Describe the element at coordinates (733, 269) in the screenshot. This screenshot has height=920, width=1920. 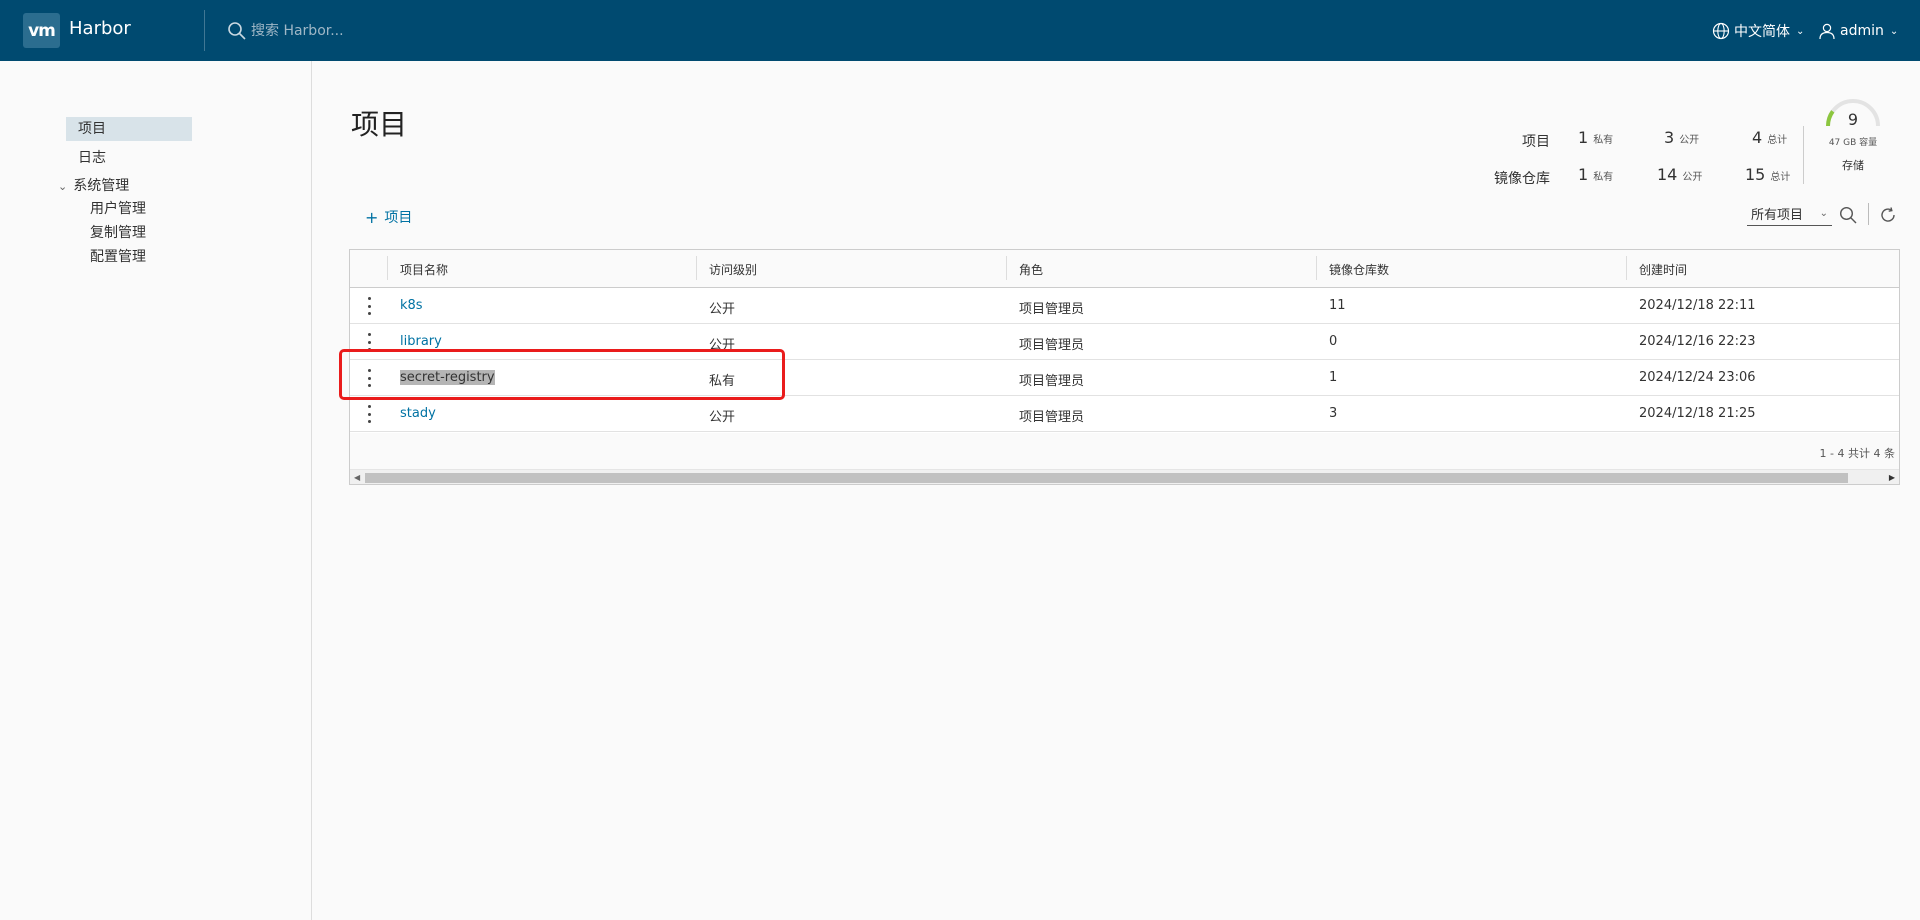
I see `column-header-access: 访问级别` at that location.